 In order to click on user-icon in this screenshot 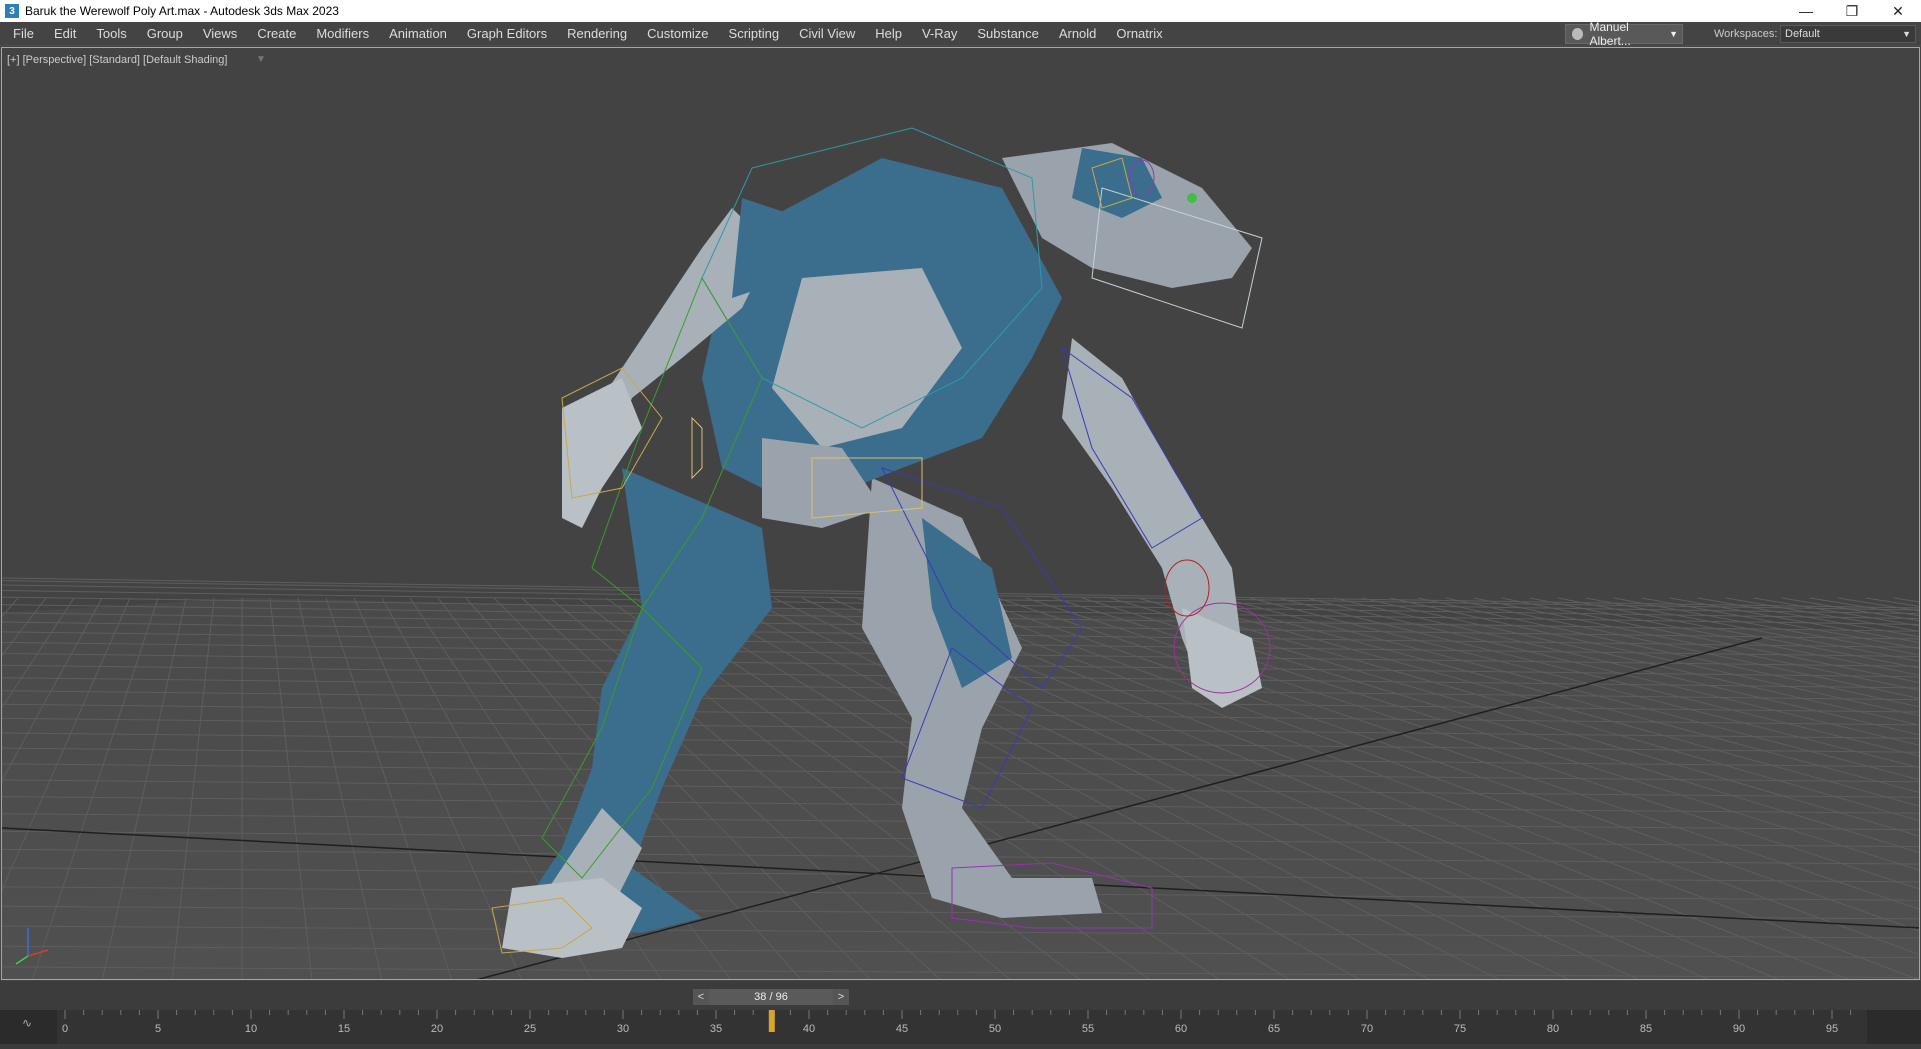, I will do `click(1578, 34)`.